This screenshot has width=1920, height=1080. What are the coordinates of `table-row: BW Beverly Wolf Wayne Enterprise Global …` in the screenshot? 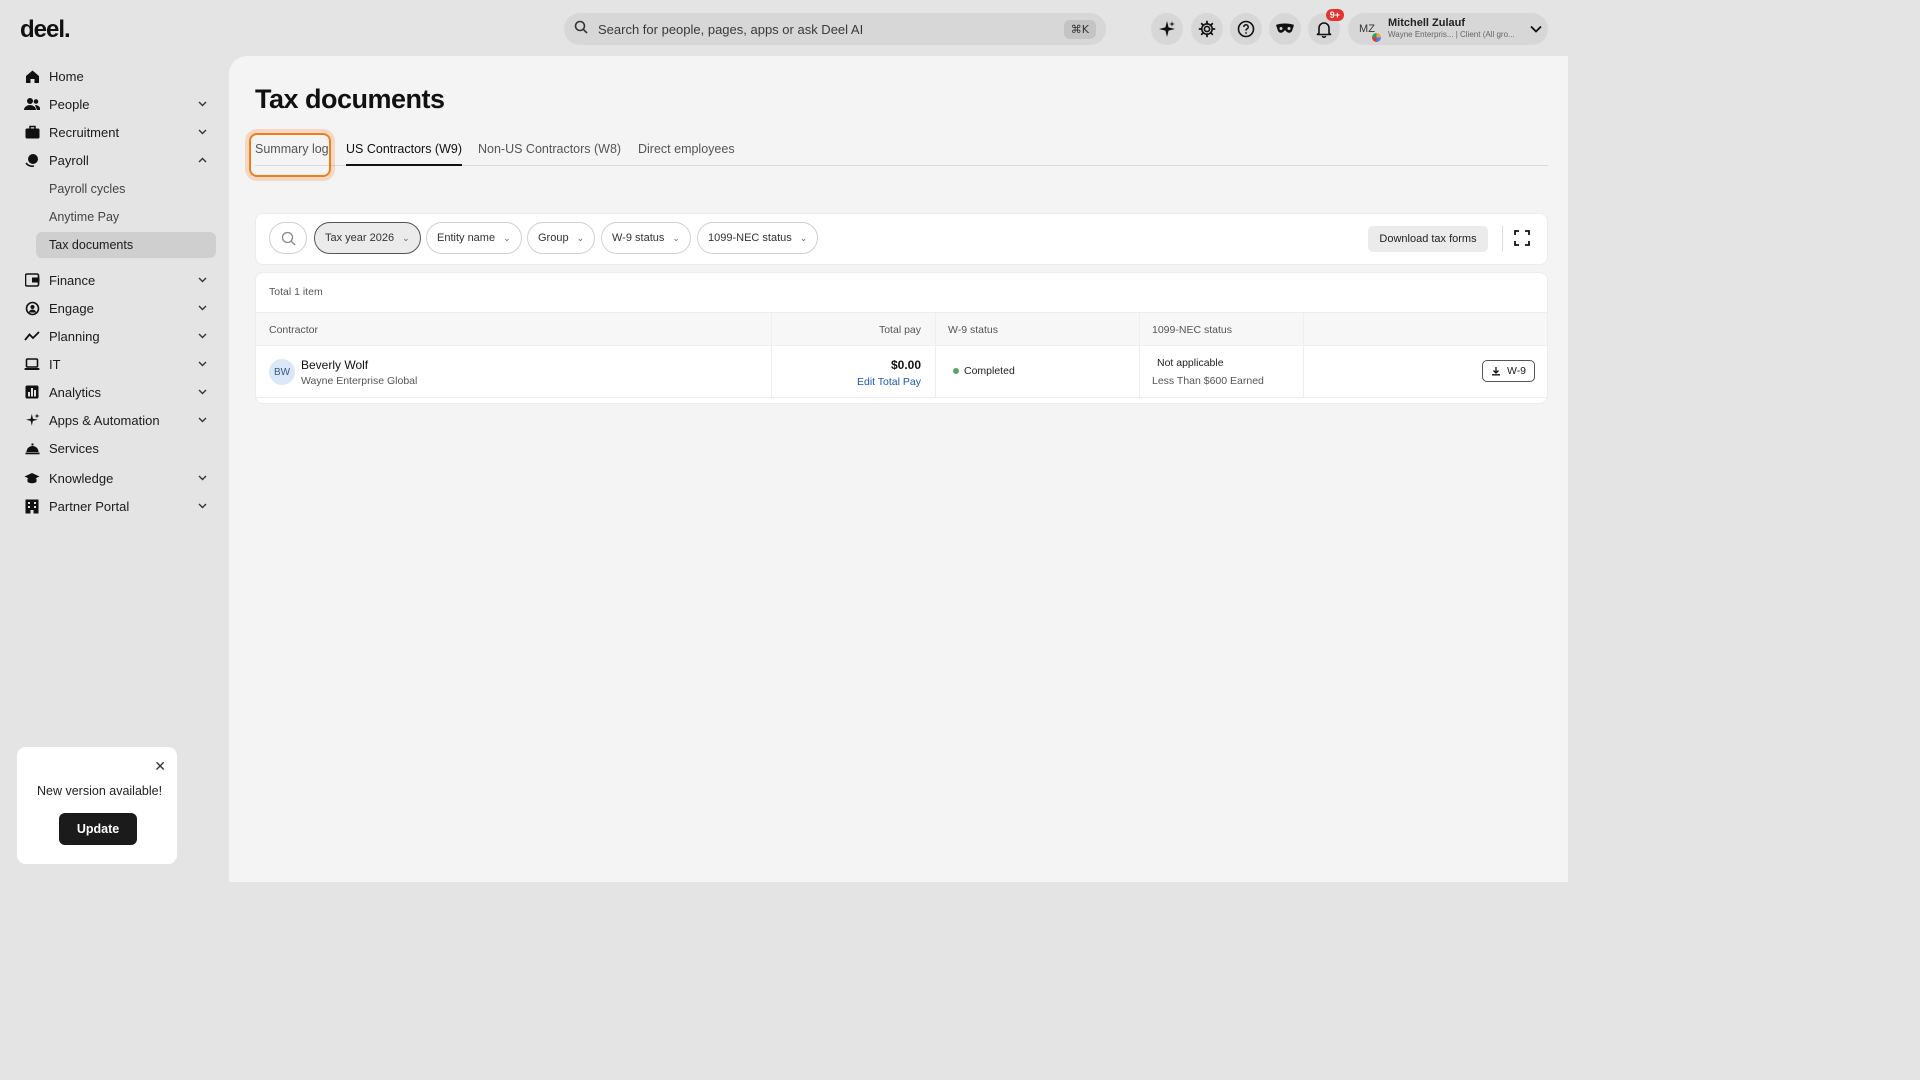 It's located at (901, 372).